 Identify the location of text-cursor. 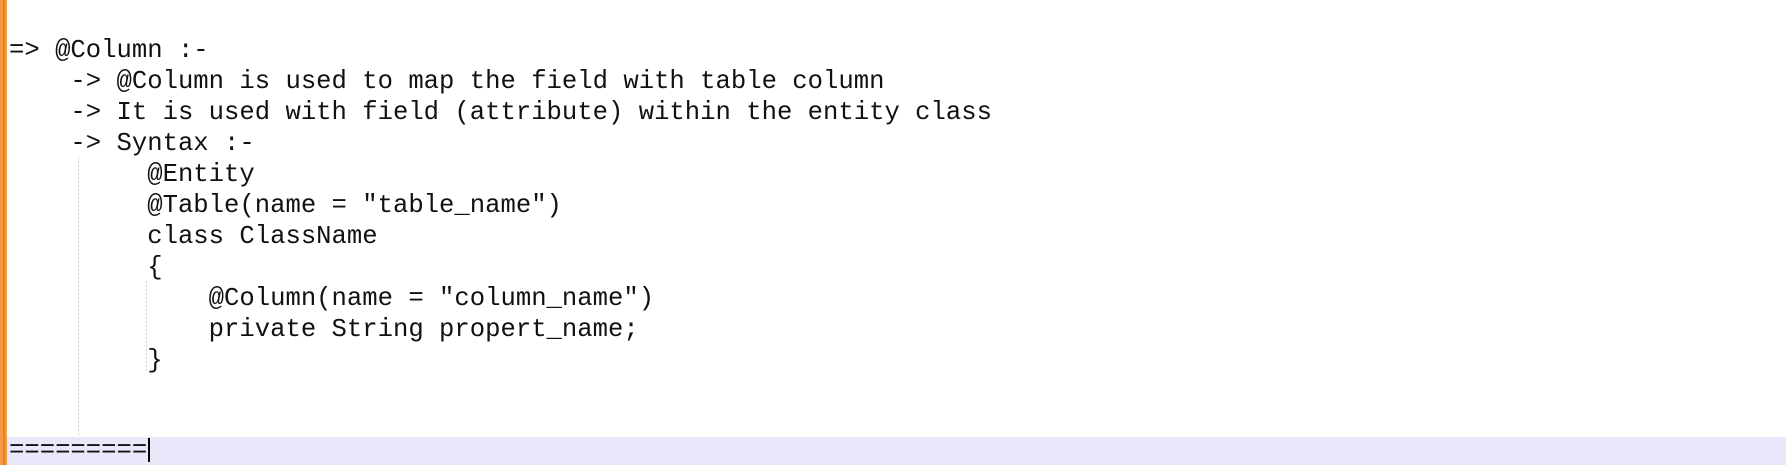
(149, 450).